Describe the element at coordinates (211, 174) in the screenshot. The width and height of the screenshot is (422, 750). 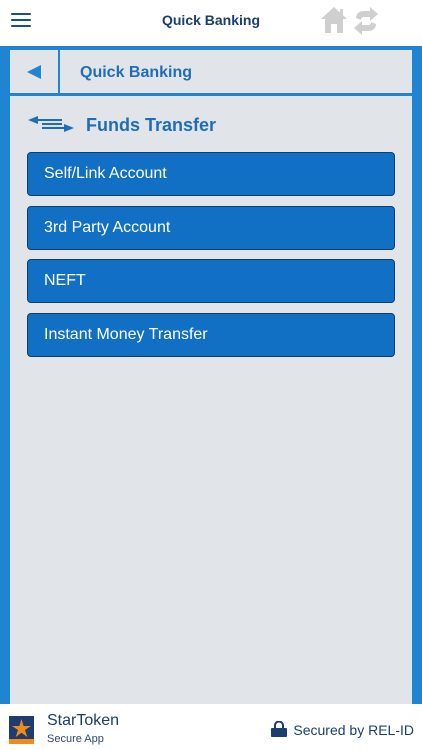
I see `self-link-account-button: Self/Link Account` at that location.